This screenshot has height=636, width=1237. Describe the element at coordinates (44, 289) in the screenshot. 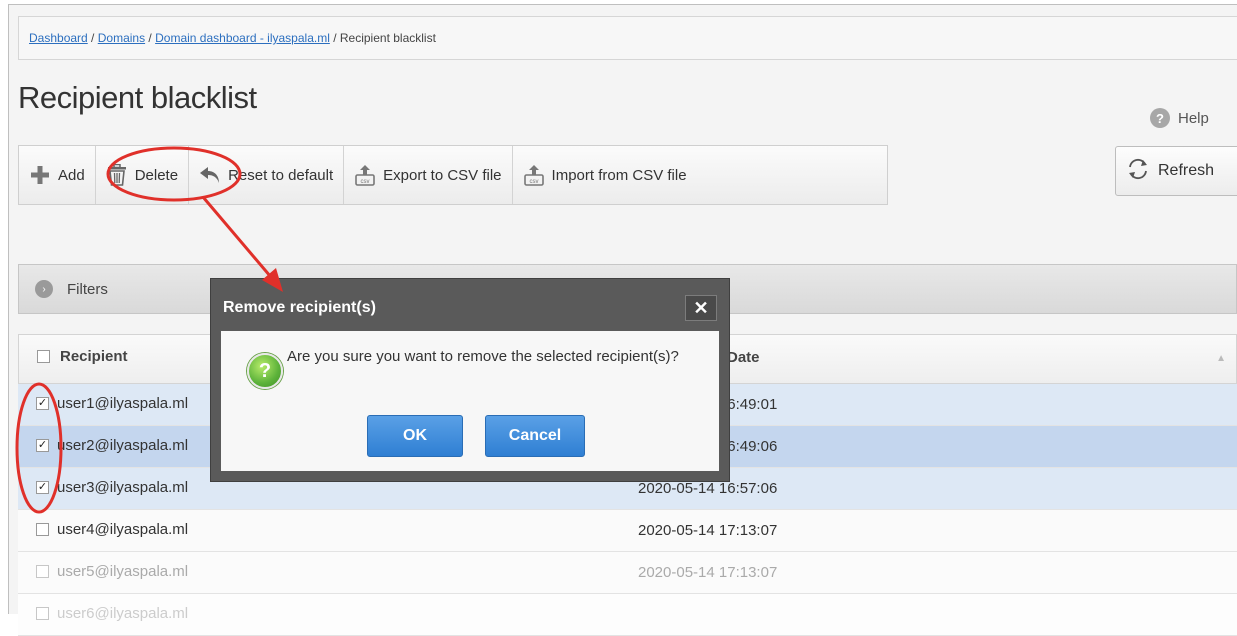

I see `chevron-right-icon: ›` at that location.